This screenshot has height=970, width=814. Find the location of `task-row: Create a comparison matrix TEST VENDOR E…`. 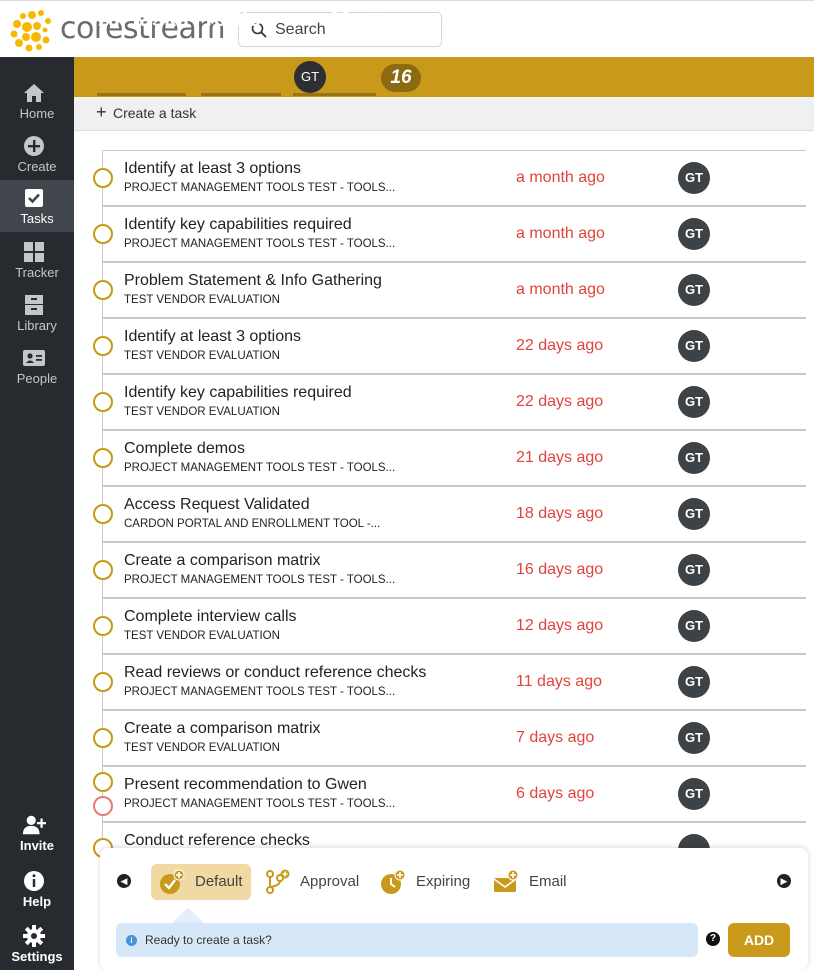

task-row: Create a comparison matrix TEST VENDOR E… is located at coordinates (454, 738).